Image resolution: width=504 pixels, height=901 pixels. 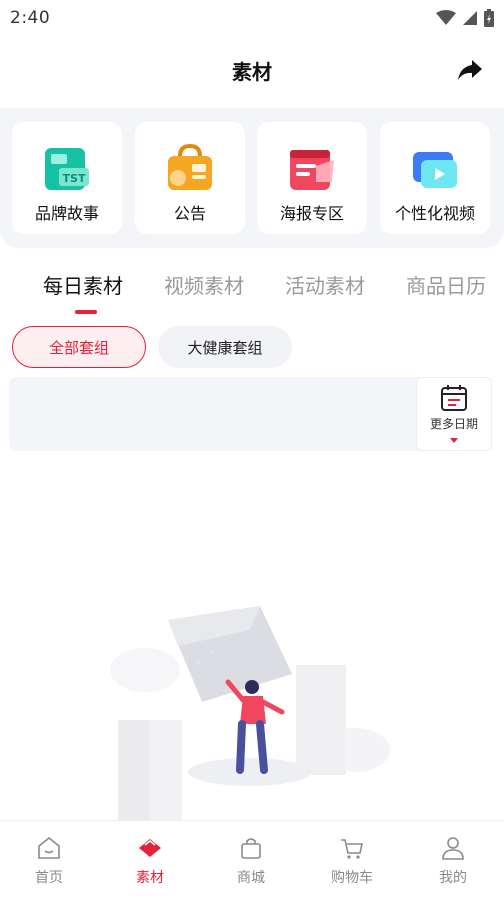 I want to click on tab-video-material: 视频素材, so click(x=204, y=284).